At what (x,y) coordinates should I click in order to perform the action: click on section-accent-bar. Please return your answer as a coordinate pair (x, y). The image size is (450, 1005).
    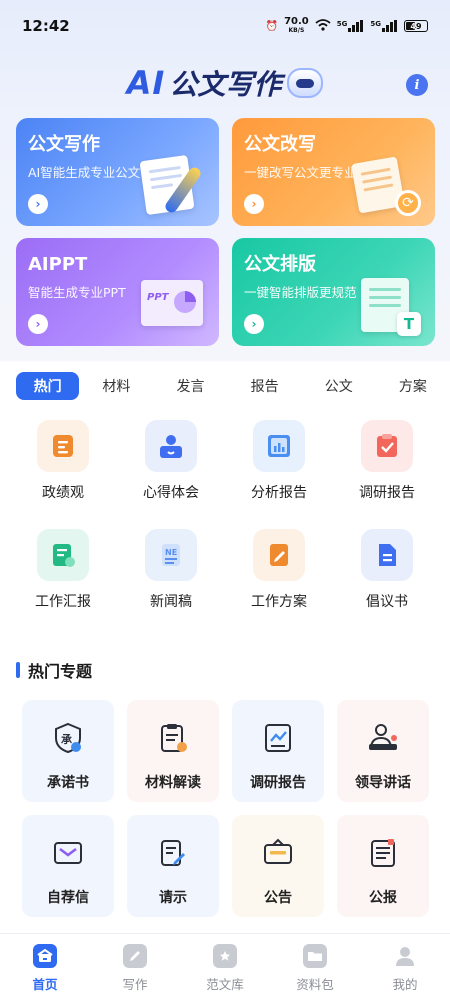
    Looking at the image, I should click on (18, 670).